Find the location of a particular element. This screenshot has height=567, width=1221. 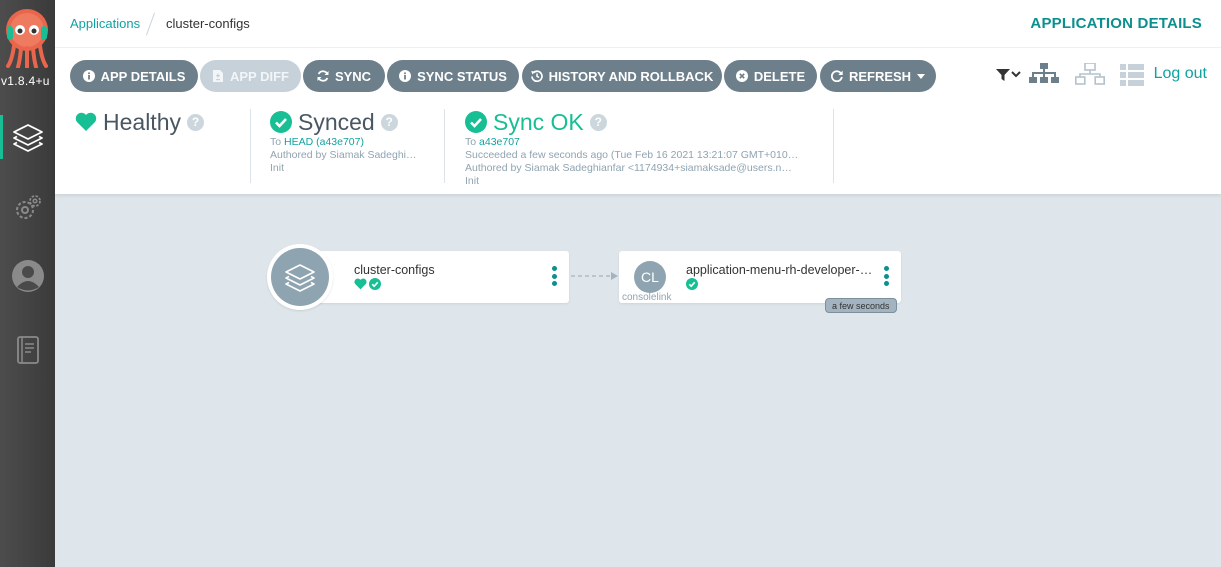

history-and-rollback-button: HISTORY AND ROLLBACK is located at coordinates (622, 76).